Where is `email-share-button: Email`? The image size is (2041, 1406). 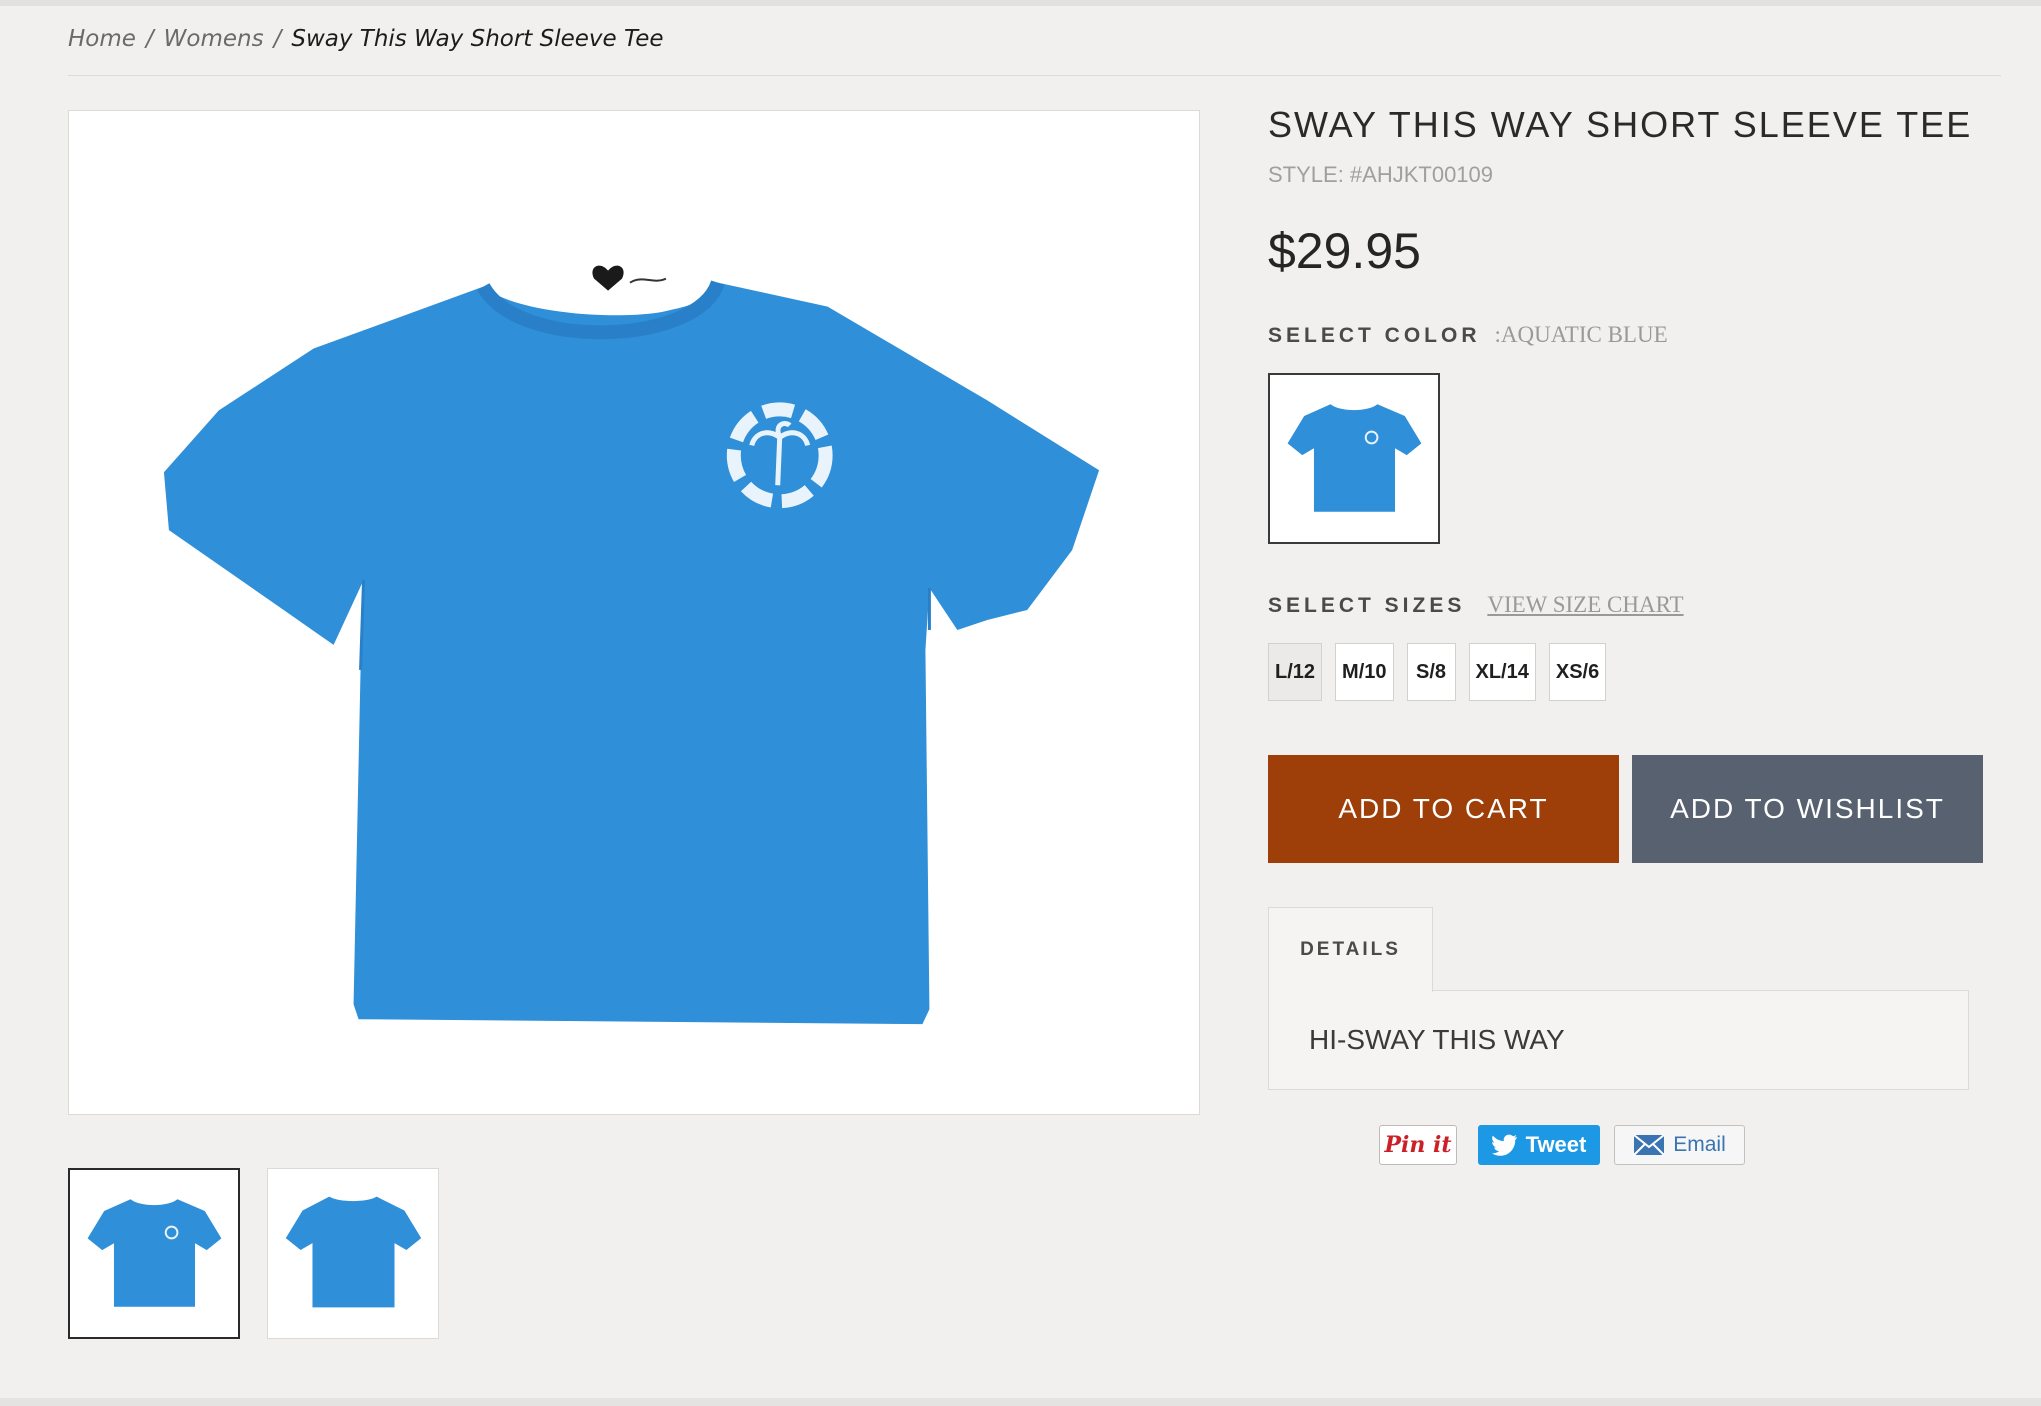 email-share-button: Email is located at coordinates (1679, 1145).